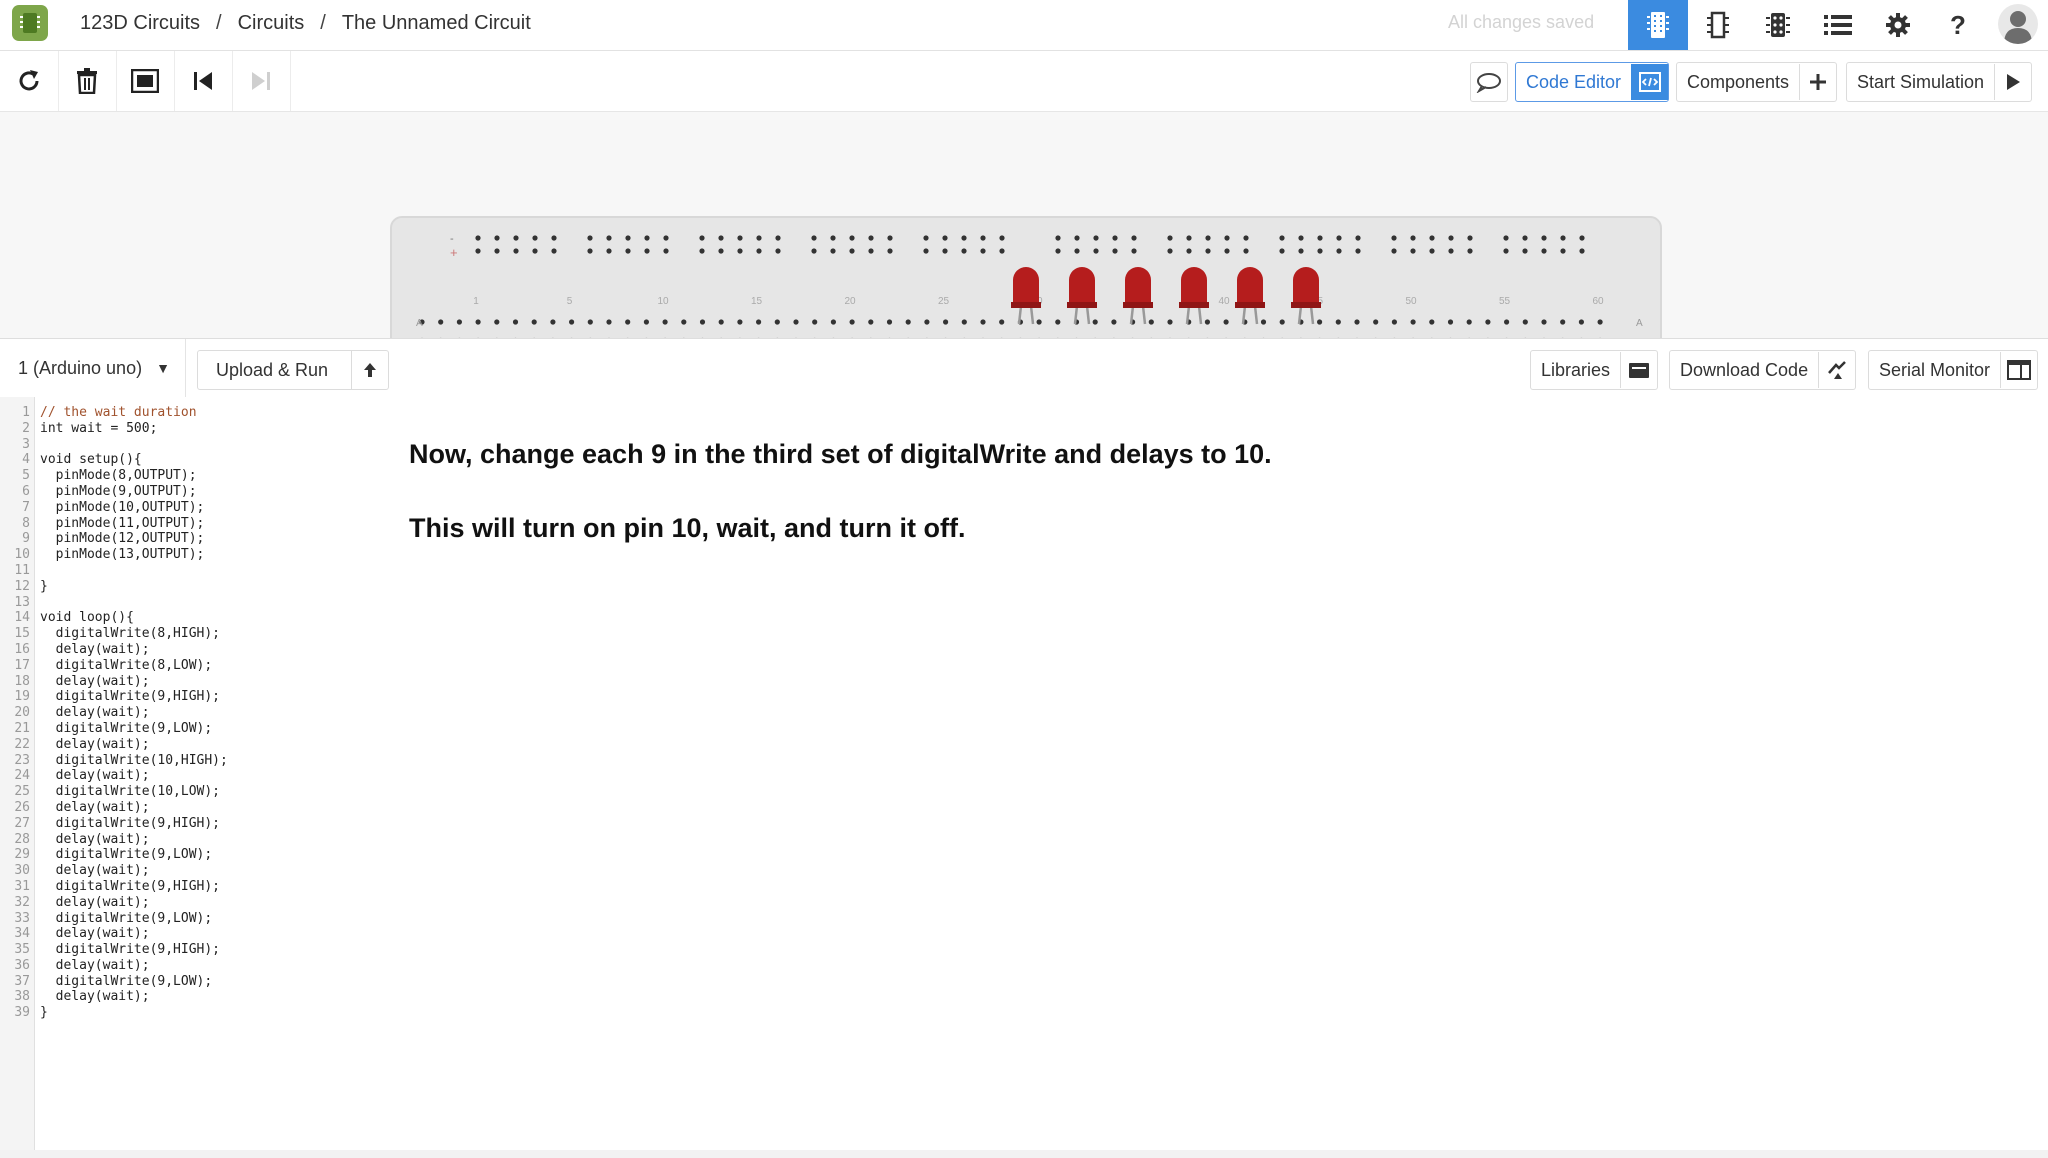  I want to click on step-forward-icon, so click(261, 81).